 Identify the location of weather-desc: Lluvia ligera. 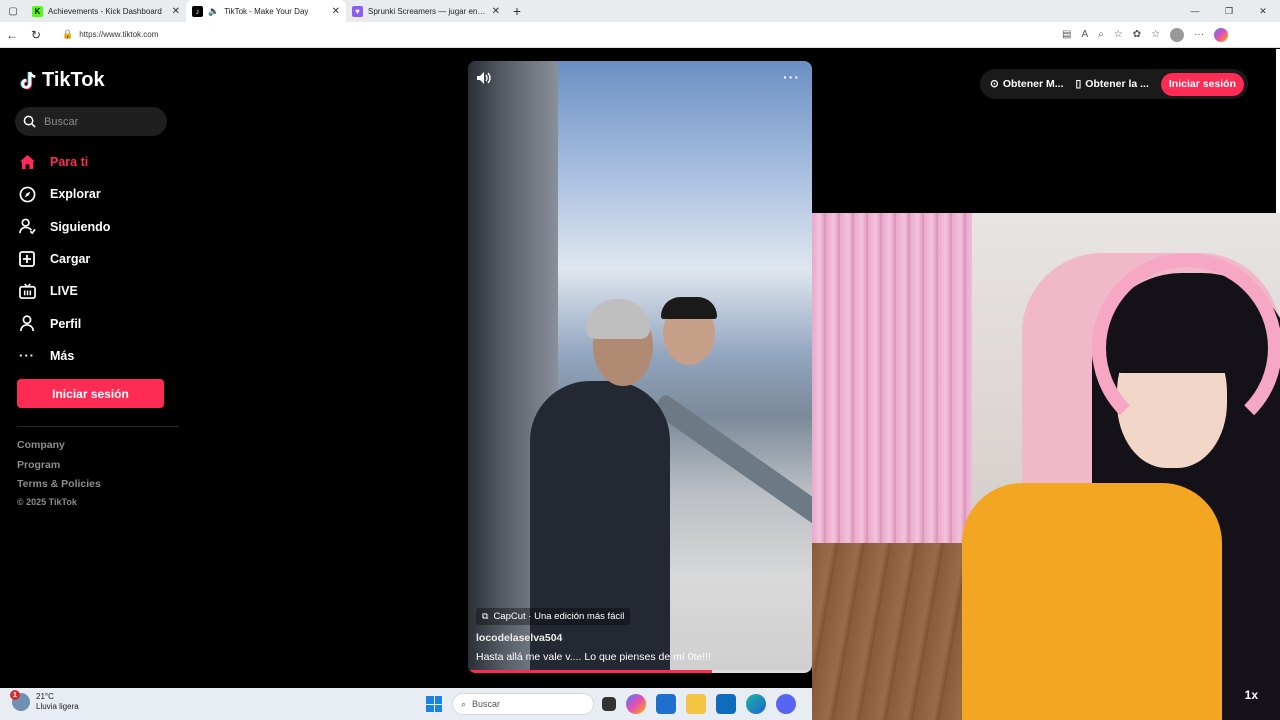
(57, 706).